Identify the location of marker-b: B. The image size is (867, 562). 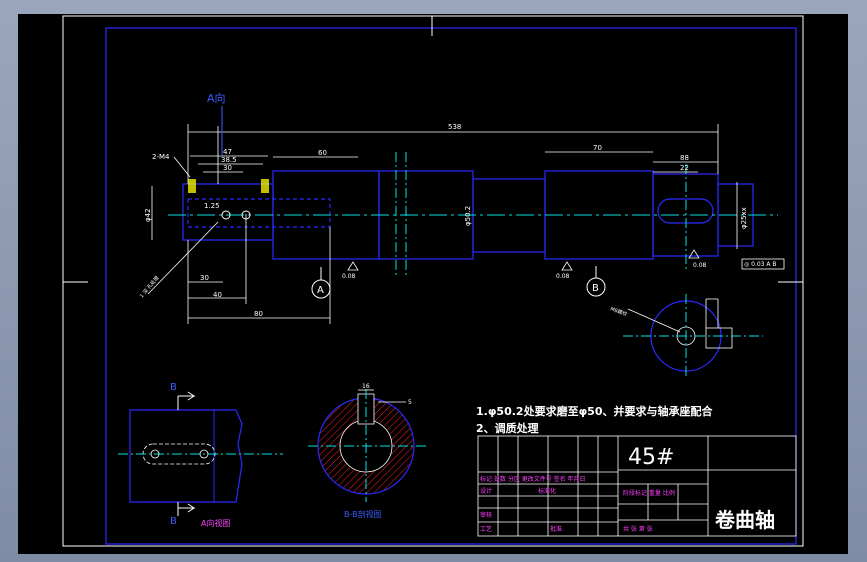
(595, 288).